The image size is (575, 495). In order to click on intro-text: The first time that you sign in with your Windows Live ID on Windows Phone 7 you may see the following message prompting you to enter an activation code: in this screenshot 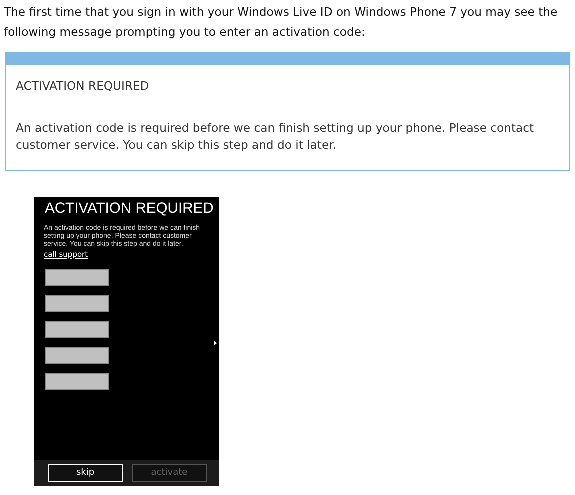, I will do `click(281, 22)`.